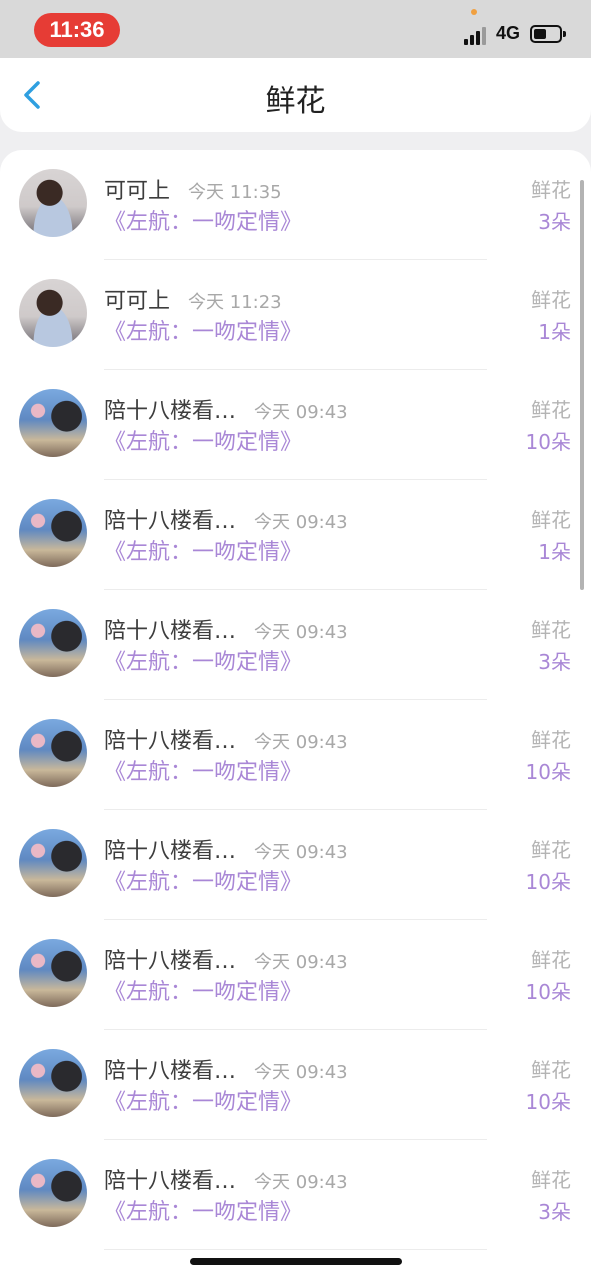 The width and height of the screenshot is (591, 1280). I want to click on name-line: 可可上 今天 11:23, so click(193, 298).